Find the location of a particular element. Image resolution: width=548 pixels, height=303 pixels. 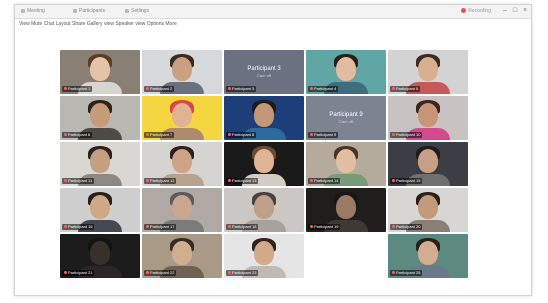

tab-participants: Participants is located at coordinates (89, 11).